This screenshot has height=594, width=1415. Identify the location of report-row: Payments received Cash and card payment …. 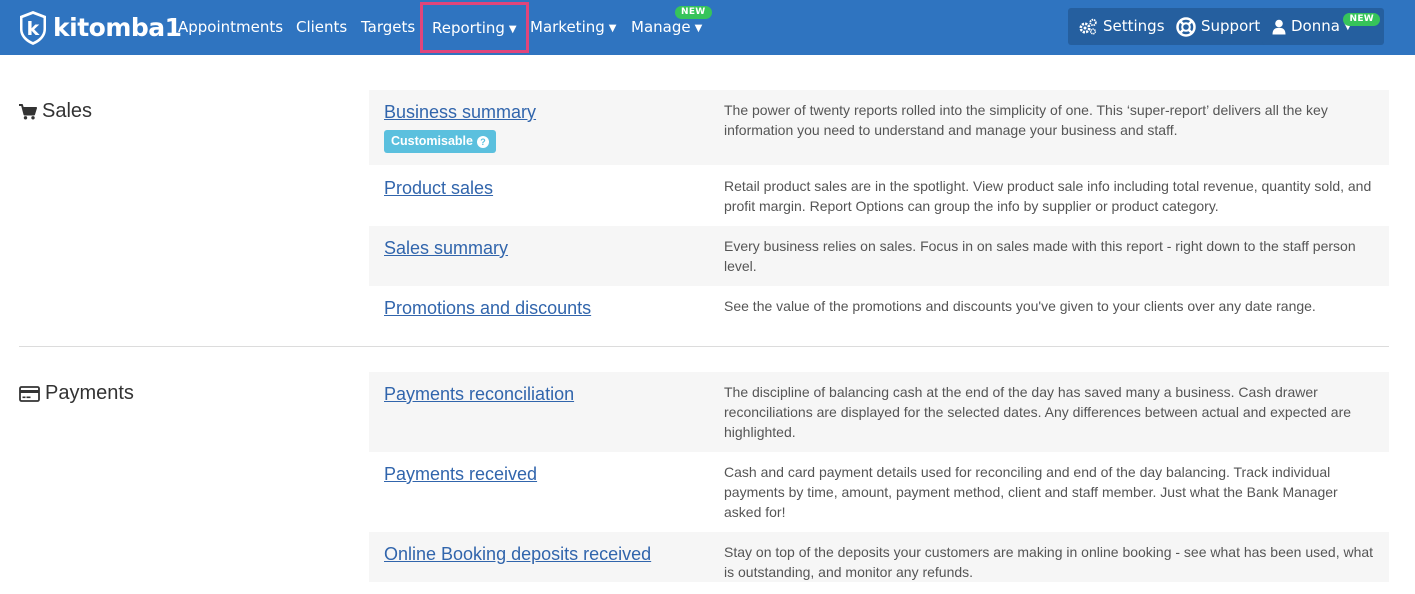
(879, 492).